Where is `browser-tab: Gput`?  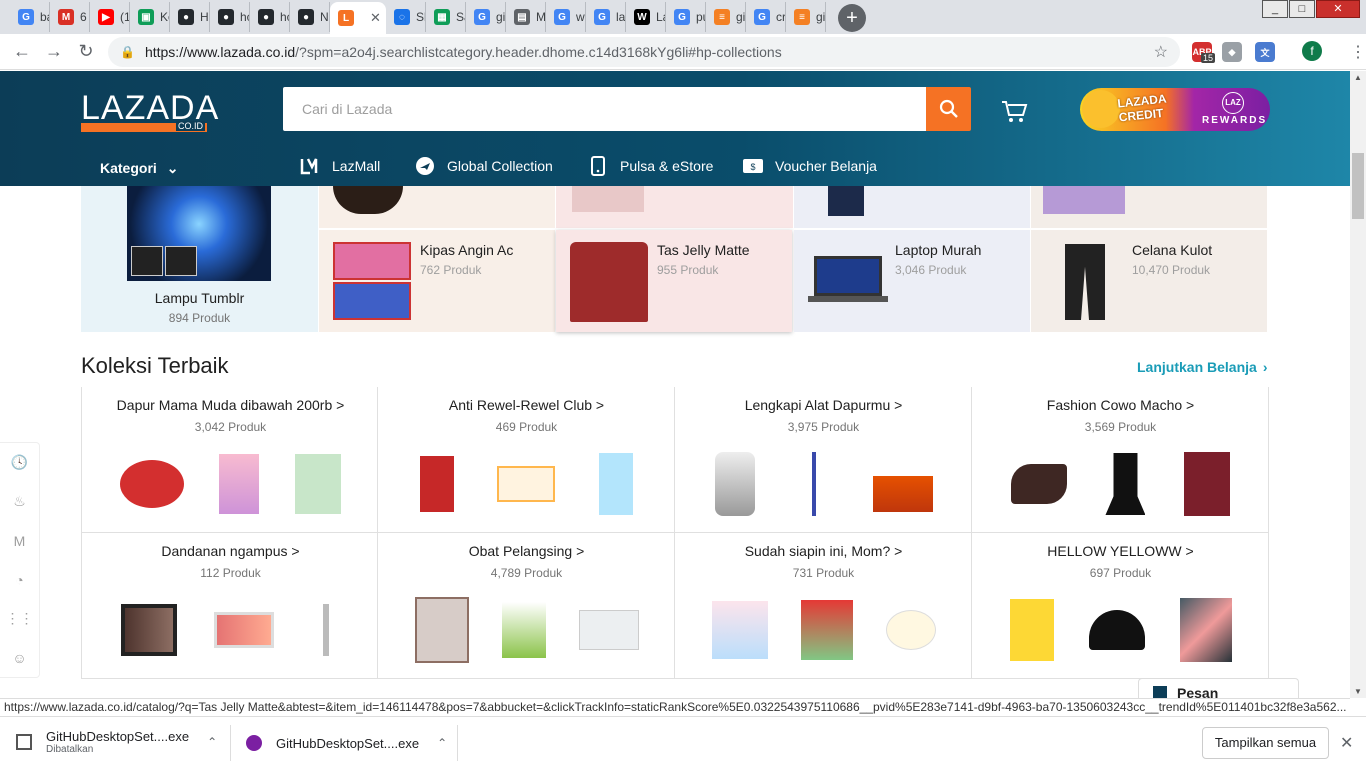
browser-tab: Gput is located at coordinates (686, 17).